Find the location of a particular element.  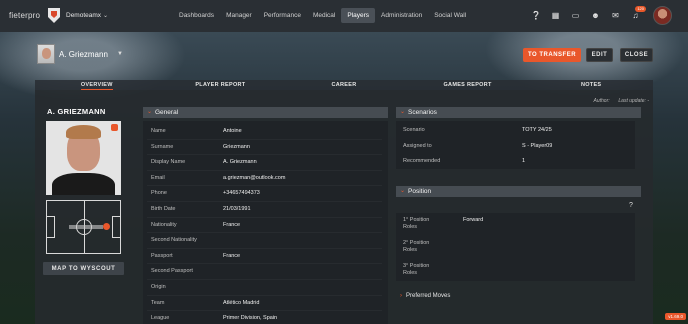

club-selector: Demoteamx is located at coordinates (83, 15).